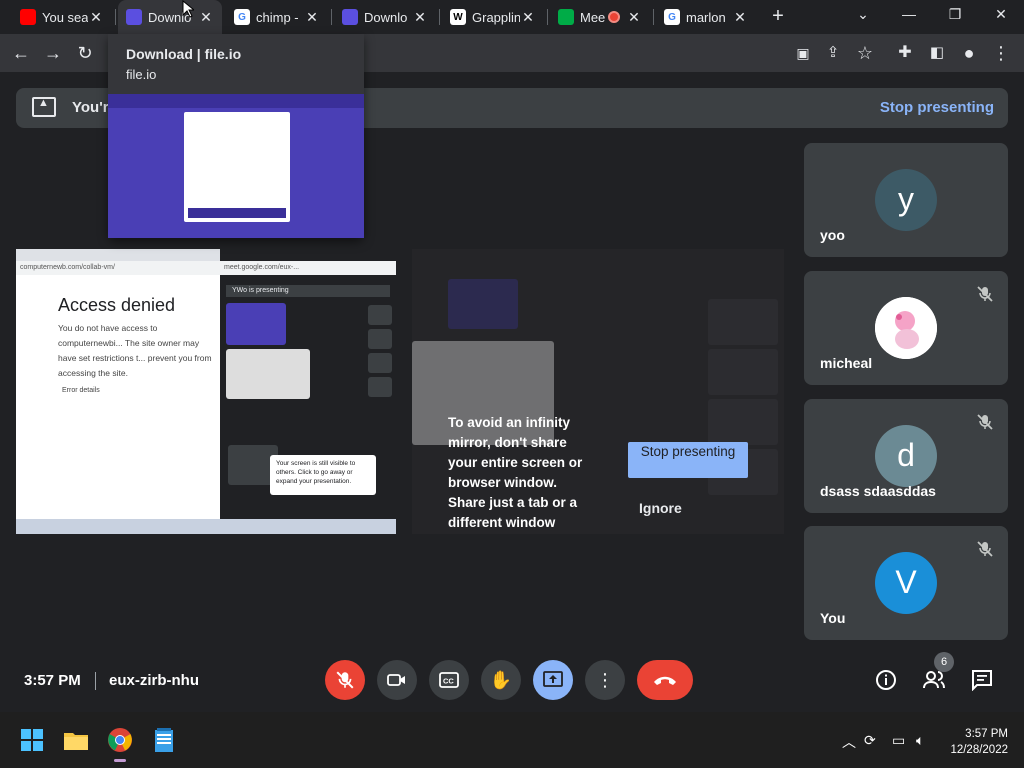 The width and height of the screenshot is (1024, 768). What do you see at coordinates (833, 53) in the screenshot?
I see `share-icon: ⇪` at bounding box center [833, 53].